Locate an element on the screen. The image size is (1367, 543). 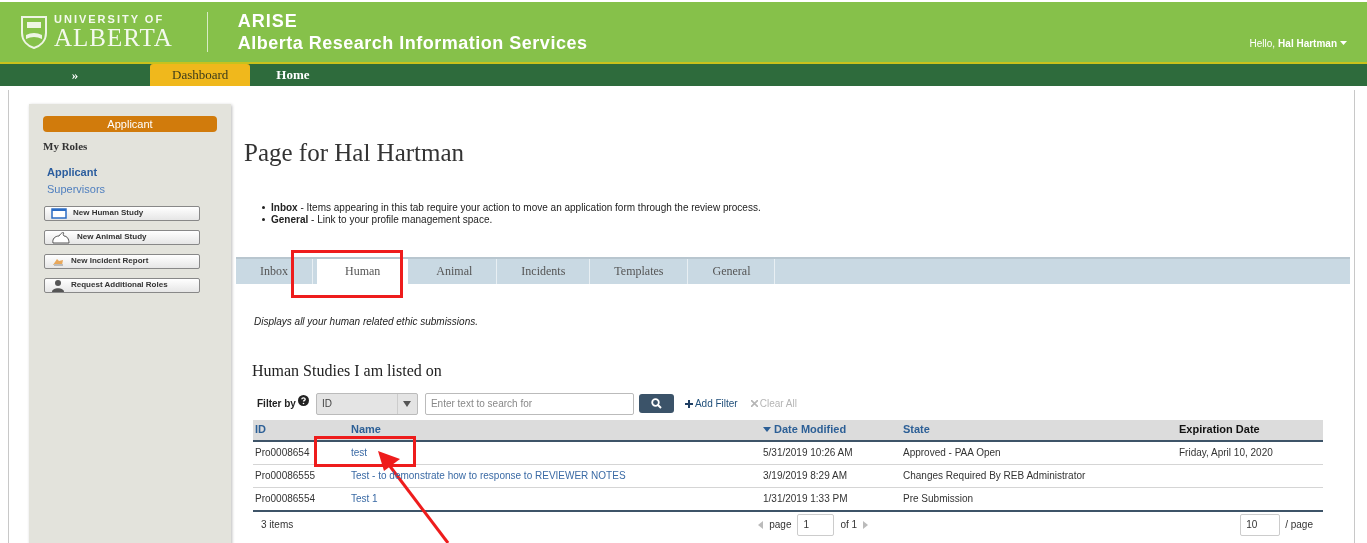
add-filter-button: Add Filter is located at coordinates (711, 403).